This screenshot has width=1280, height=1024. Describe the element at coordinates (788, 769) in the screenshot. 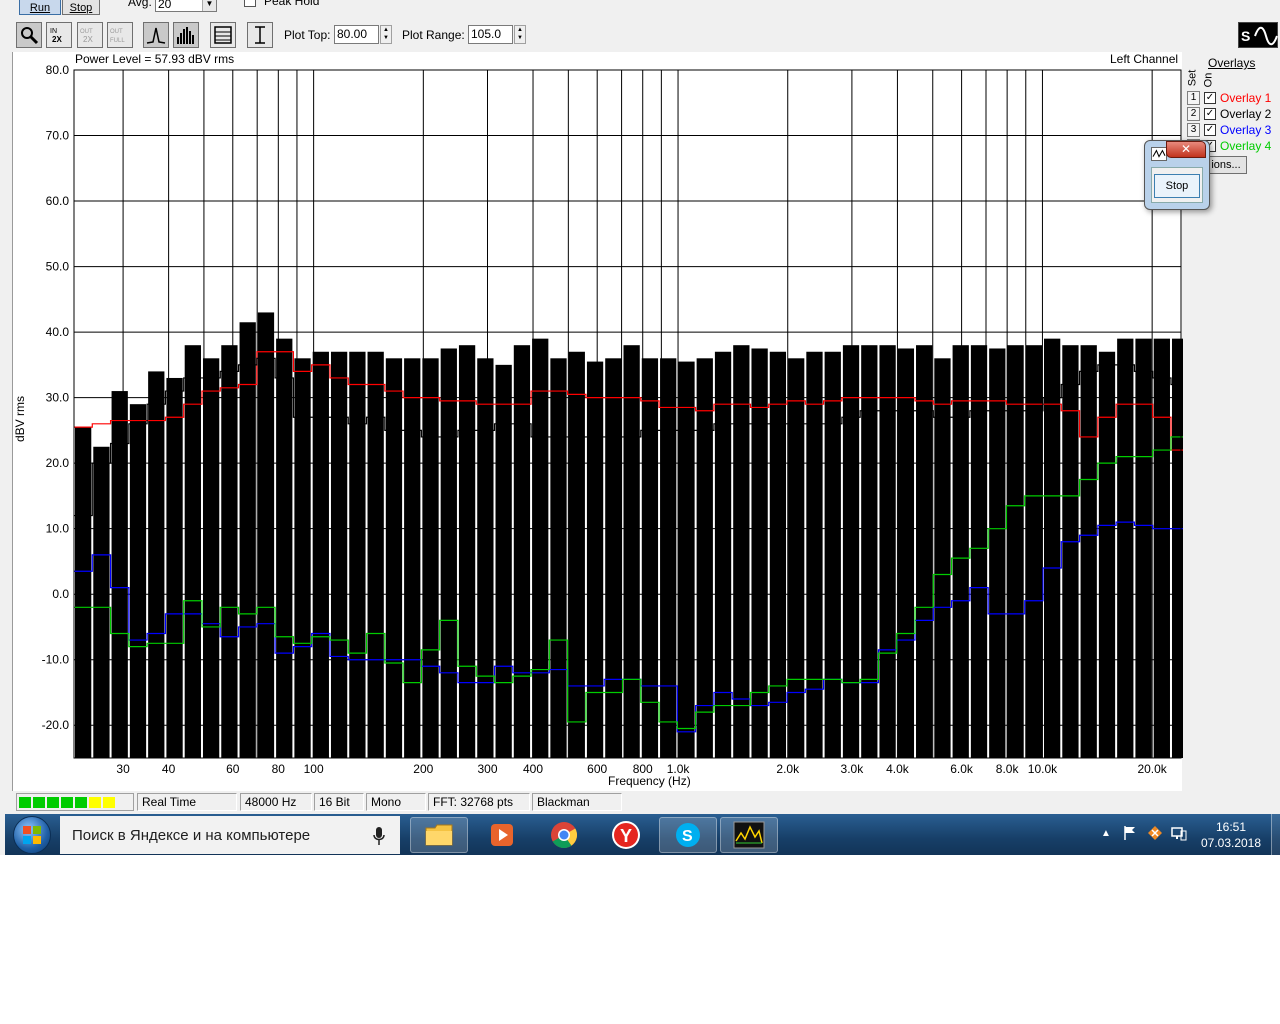

I see `x-tick-label: 2.0k` at that location.